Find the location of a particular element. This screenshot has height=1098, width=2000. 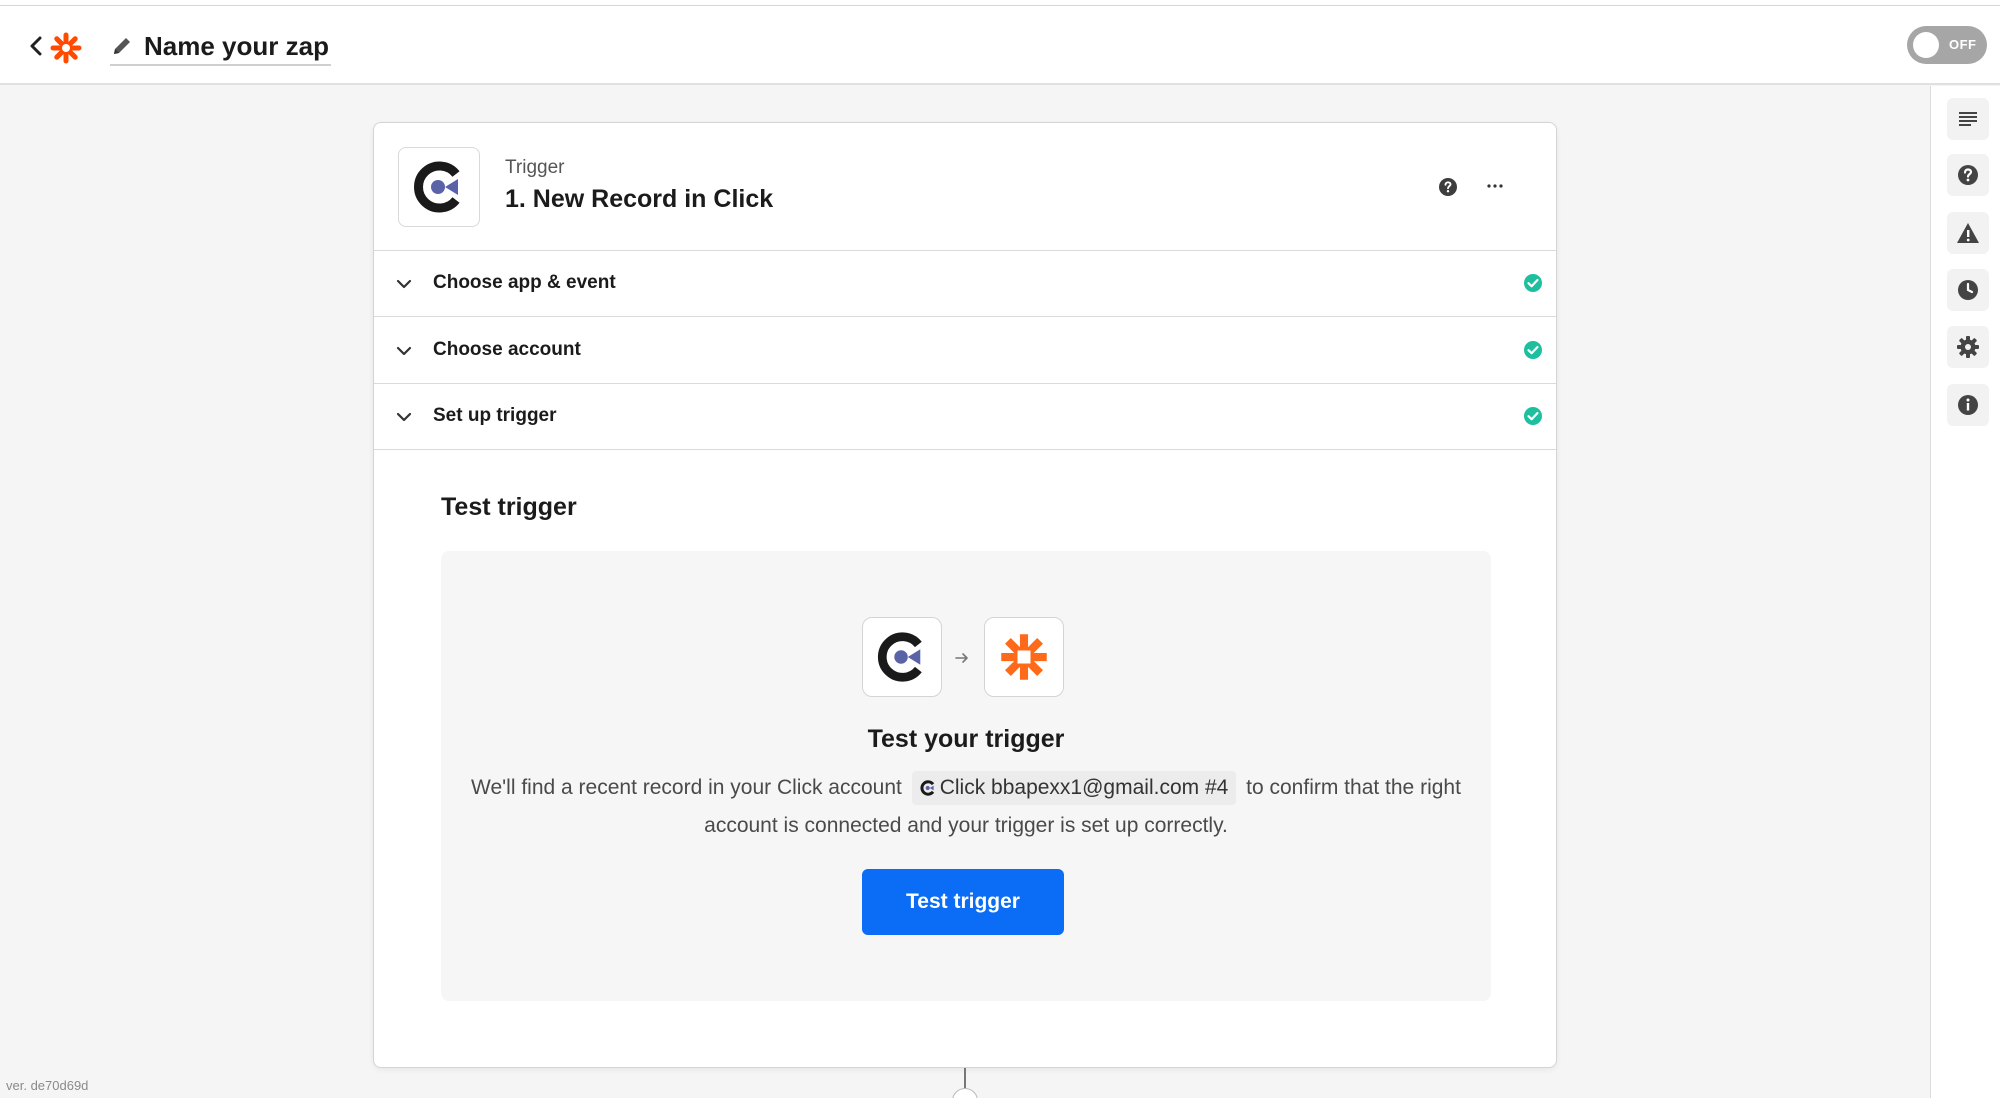

zapier-app-tile is located at coordinates (1024, 657).